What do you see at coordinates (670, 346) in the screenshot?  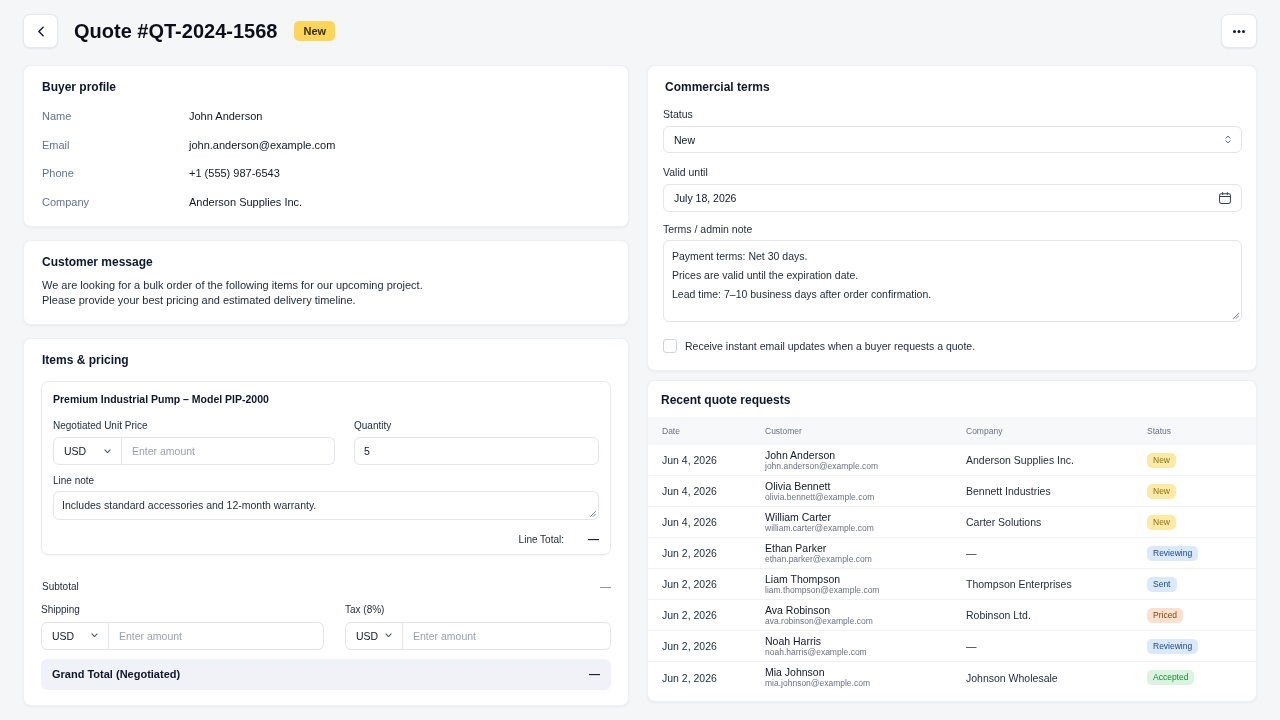 I see `checkbox` at bounding box center [670, 346].